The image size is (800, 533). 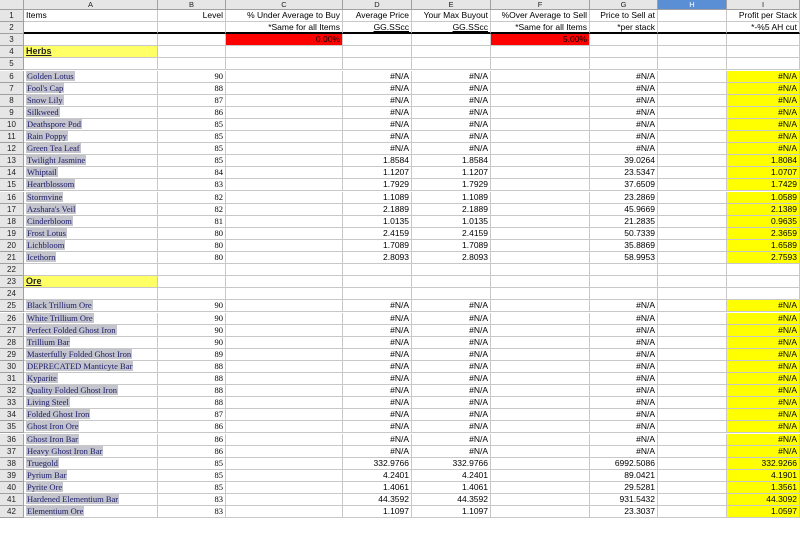 I want to click on row-number: 10, so click(x=12, y=124).